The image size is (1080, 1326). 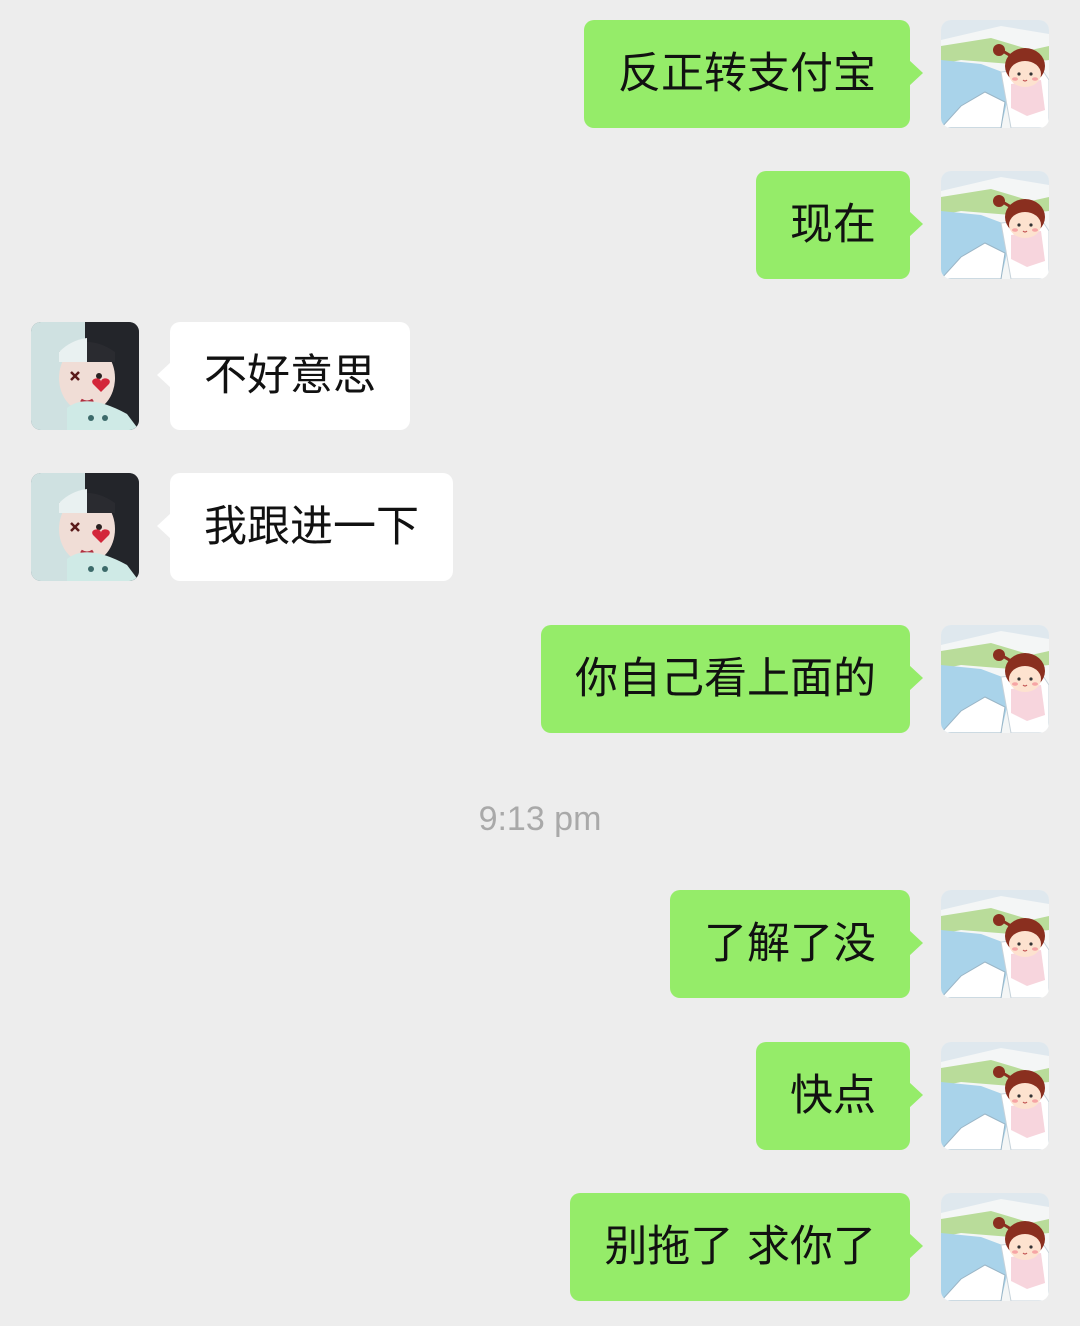 What do you see at coordinates (305, 527) in the screenshot?
I see `incoming-message-bubble: 我跟进一下` at bounding box center [305, 527].